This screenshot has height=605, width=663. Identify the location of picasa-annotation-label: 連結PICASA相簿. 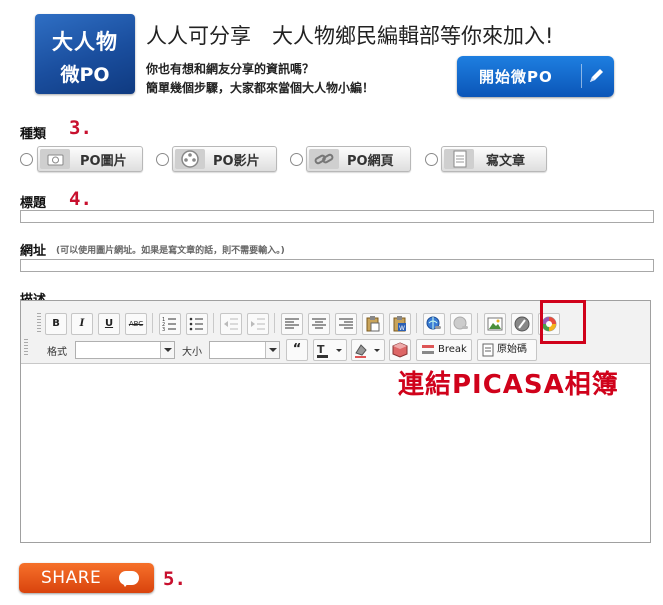
(508, 385).